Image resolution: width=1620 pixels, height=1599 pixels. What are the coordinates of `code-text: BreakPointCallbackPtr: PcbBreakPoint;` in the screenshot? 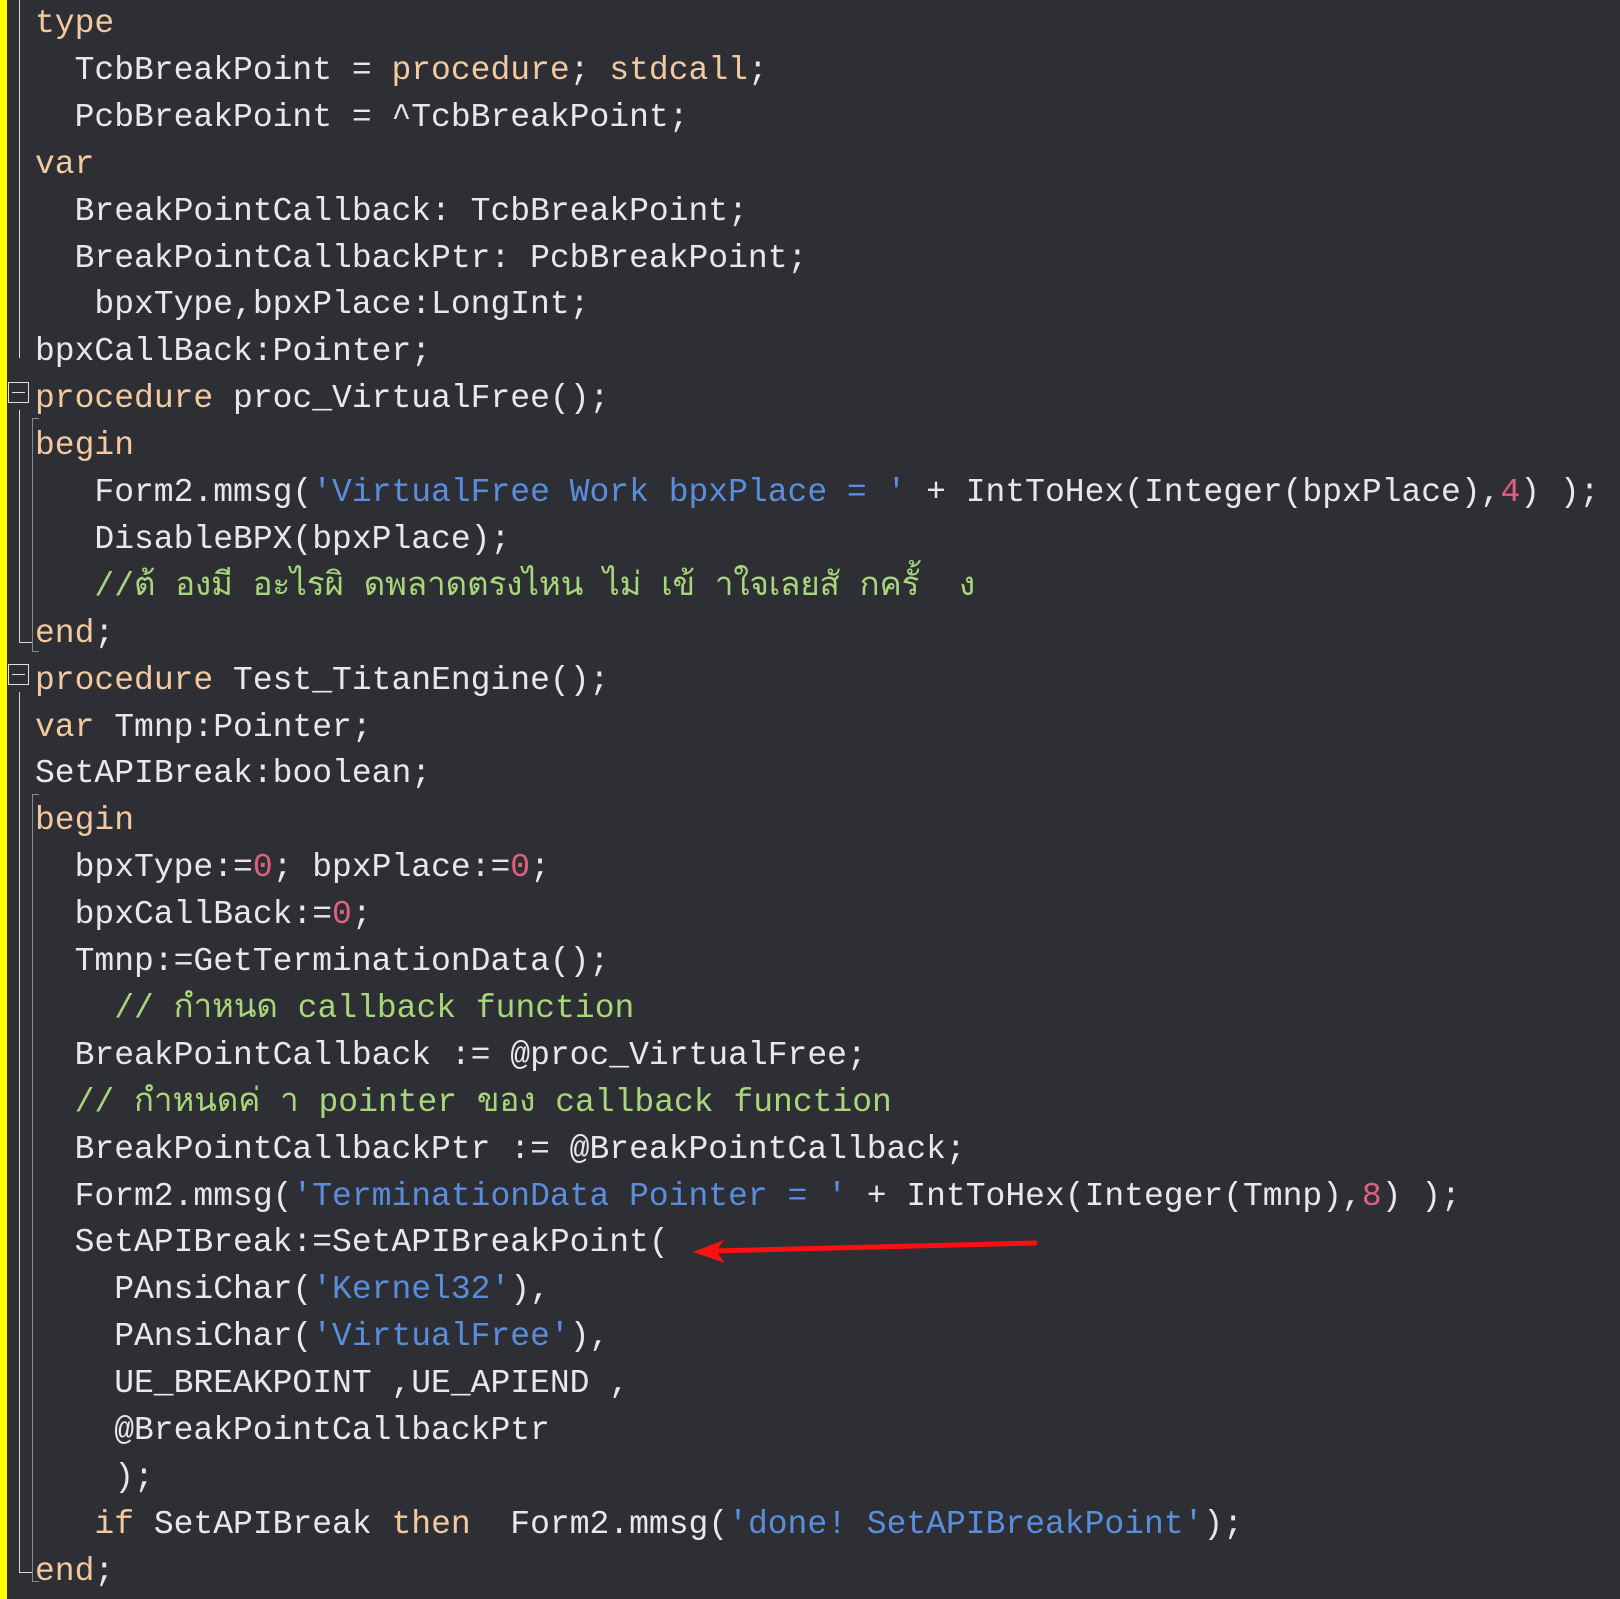 It's located at (441, 258).